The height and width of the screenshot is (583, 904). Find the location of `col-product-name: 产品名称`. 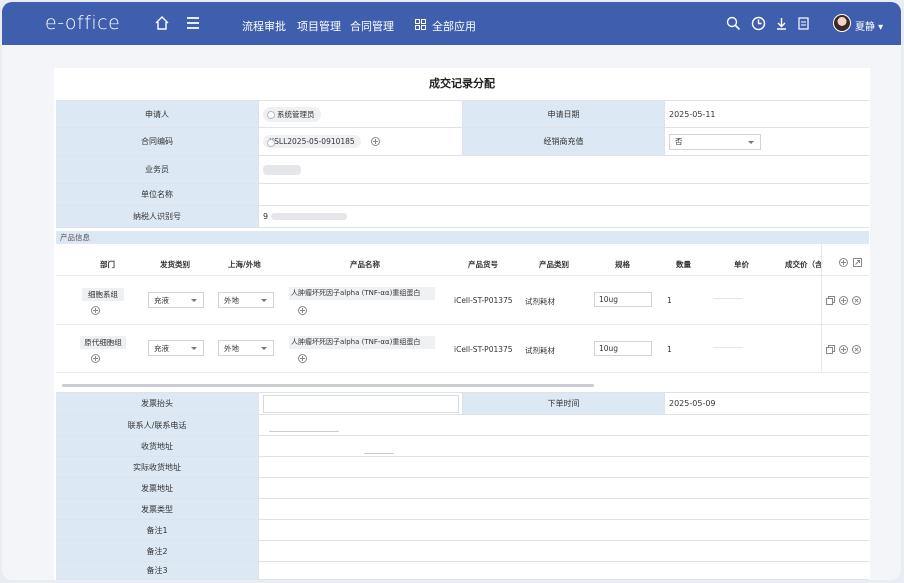

col-product-name: 产品名称 is located at coordinates (365, 264).